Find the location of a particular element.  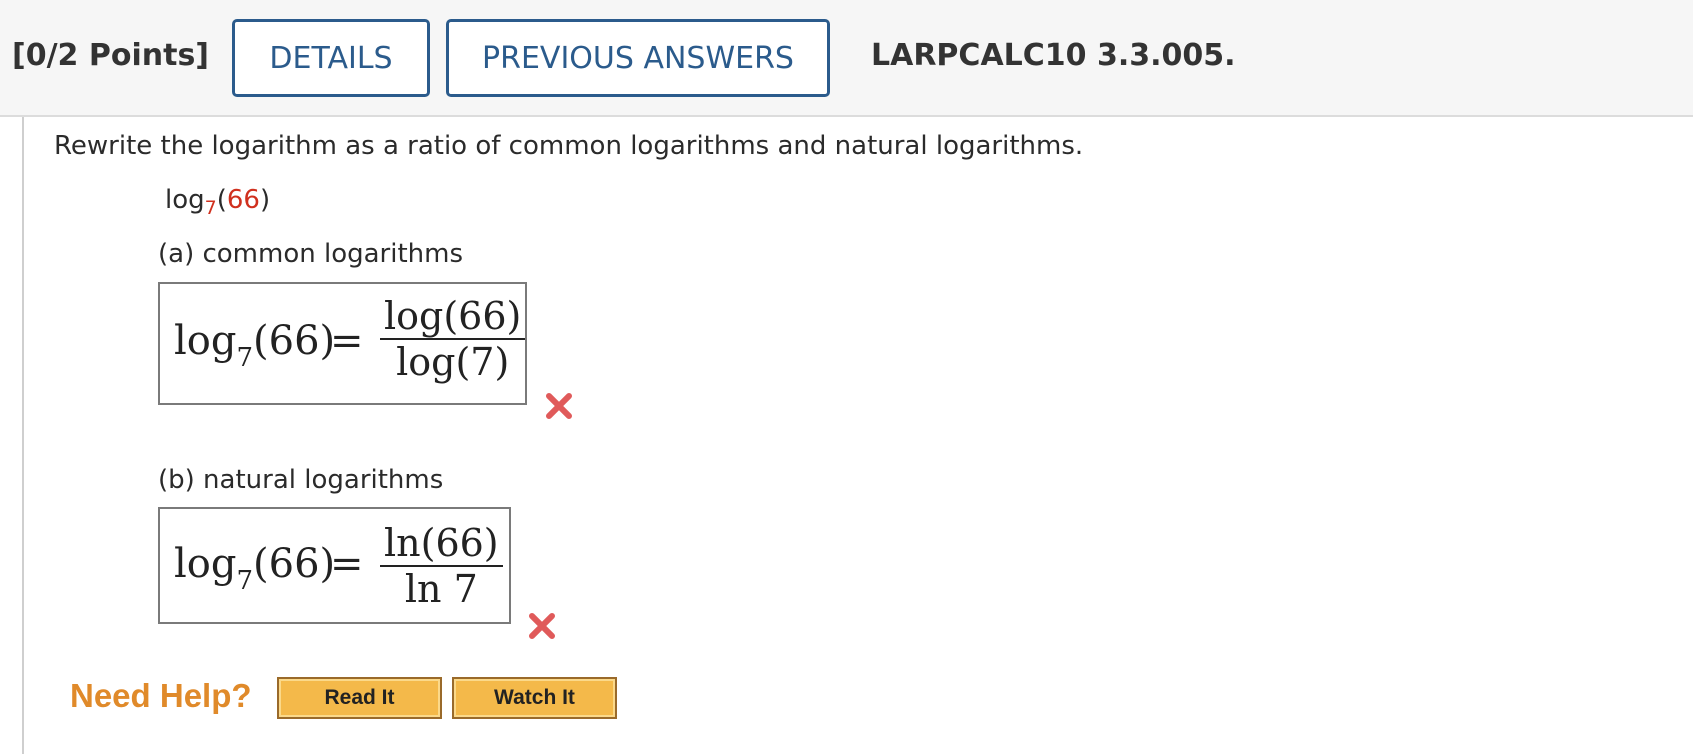

part-b-answer-field: log7(66) = ln(66) ln 7 is located at coordinates (334, 565).